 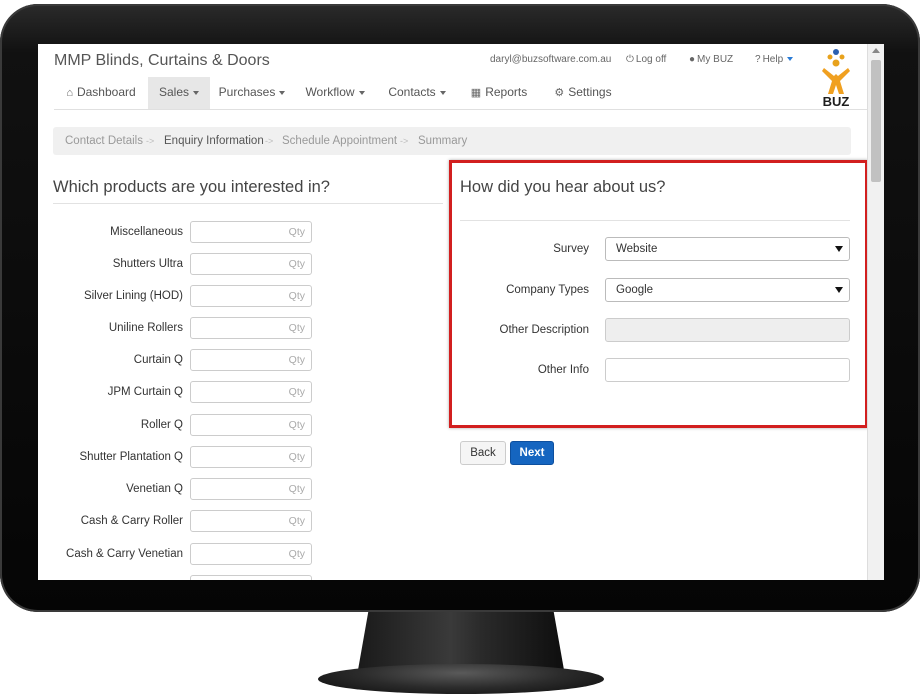 What do you see at coordinates (251, 264) in the screenshot?
I see `qty-input-shutters-ultra: Qty` at bounding box center [251, 264].